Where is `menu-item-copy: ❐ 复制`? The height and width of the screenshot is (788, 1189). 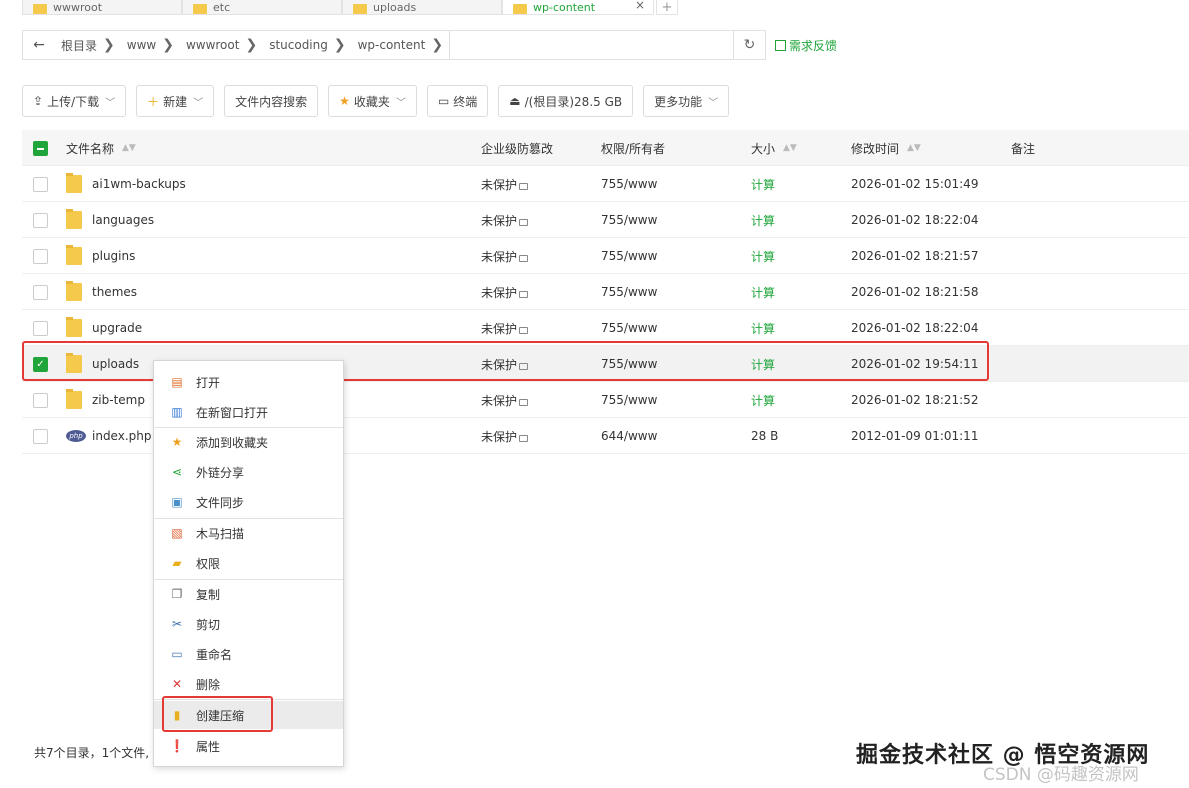
menu-item-copy: ❐ 复制 is located at coordinates (248, 594).